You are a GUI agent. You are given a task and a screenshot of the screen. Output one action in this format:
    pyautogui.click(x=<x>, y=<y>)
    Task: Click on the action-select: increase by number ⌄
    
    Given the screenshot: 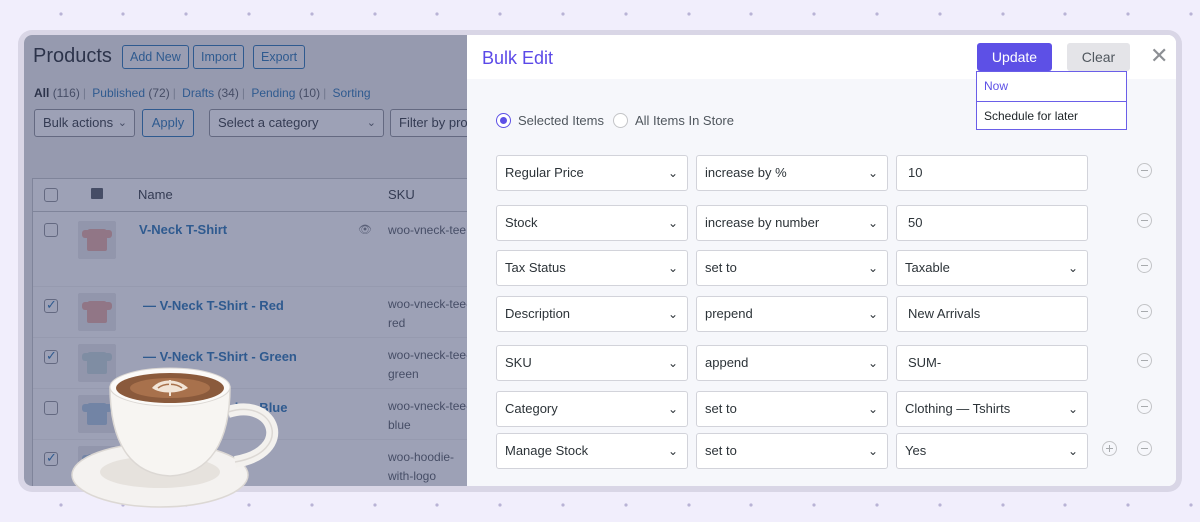 What is the action you would take?
    pyautogui.click(x=792, y=223)
    